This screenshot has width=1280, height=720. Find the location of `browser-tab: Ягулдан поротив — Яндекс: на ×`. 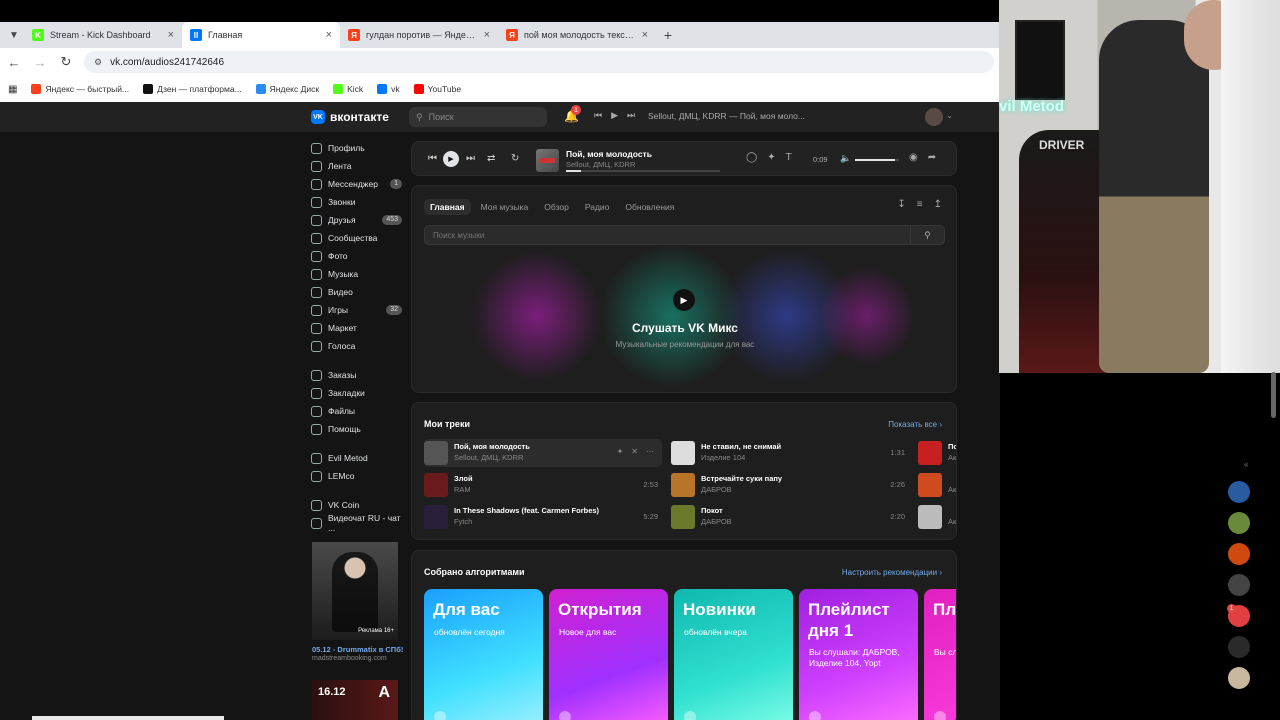

browser-tab: Ягулдан поротив — Яндекс: на × is located at coordinates (419, 35).